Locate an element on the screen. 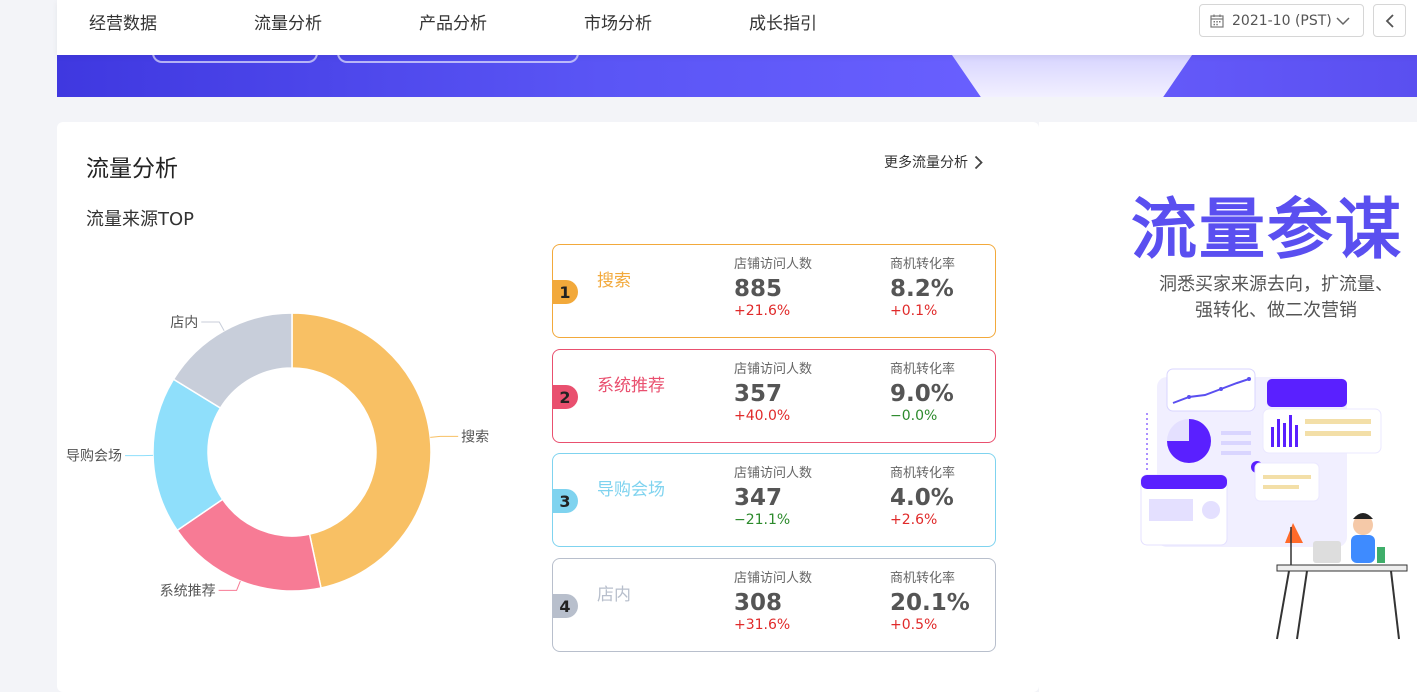  source-name: 导购会场 is located at coordinates (632, 490).